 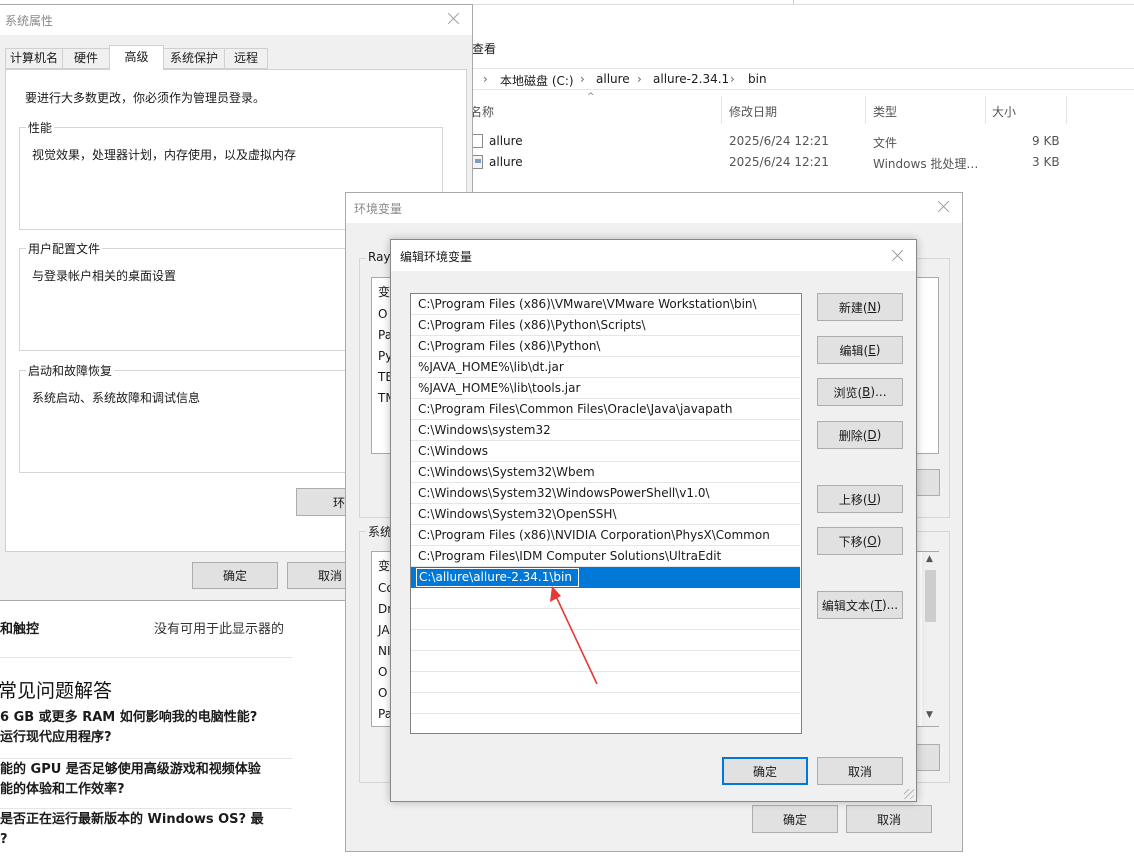 I want to click on file-size: 3 KB, so click(x=1046, y=162).